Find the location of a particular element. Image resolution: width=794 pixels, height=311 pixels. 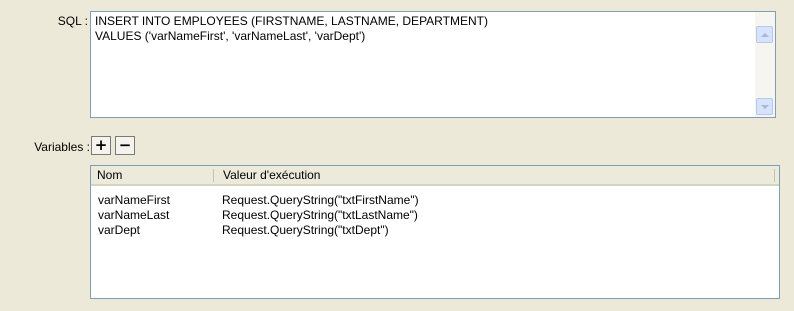

variables-label: Variables : is located at coordinates (62, 147).